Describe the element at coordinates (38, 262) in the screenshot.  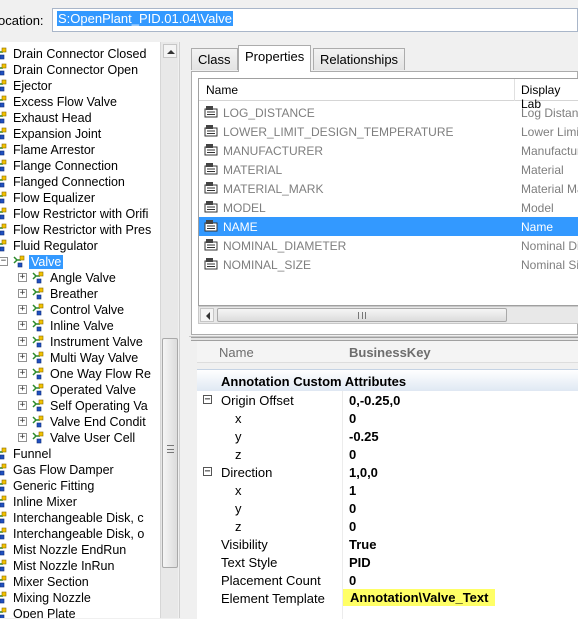
I see `tree-item: Valve` at that location.